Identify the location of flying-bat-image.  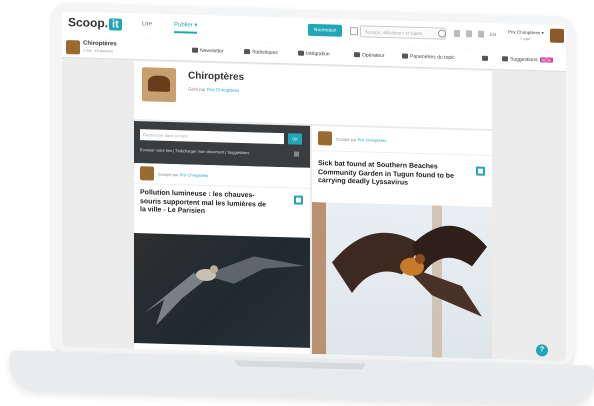
(224, 291).